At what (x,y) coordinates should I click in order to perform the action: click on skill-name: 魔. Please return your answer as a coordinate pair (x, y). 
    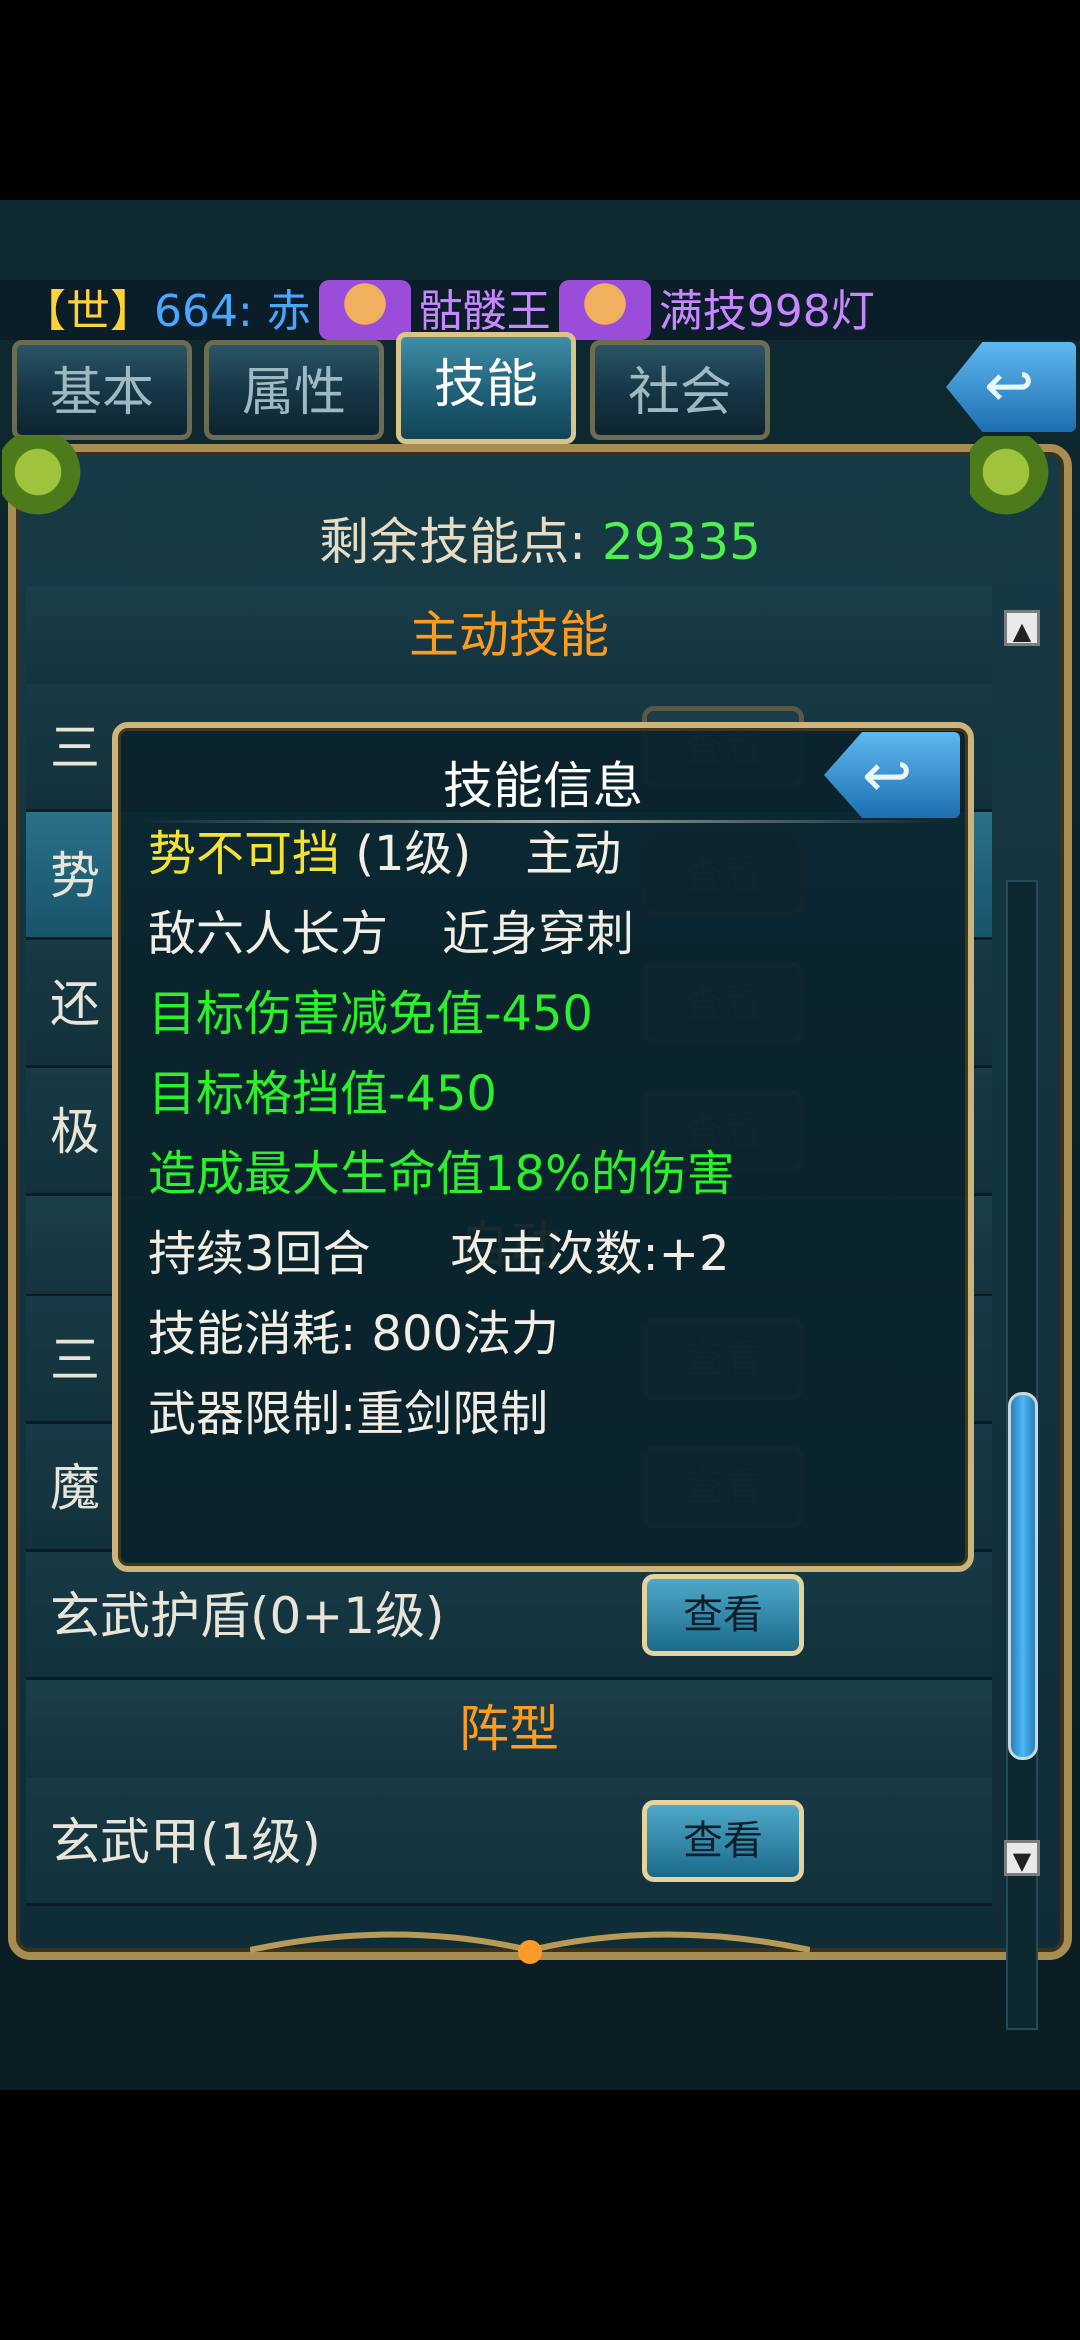
    Looking at the image, I should click on (75, 1488).